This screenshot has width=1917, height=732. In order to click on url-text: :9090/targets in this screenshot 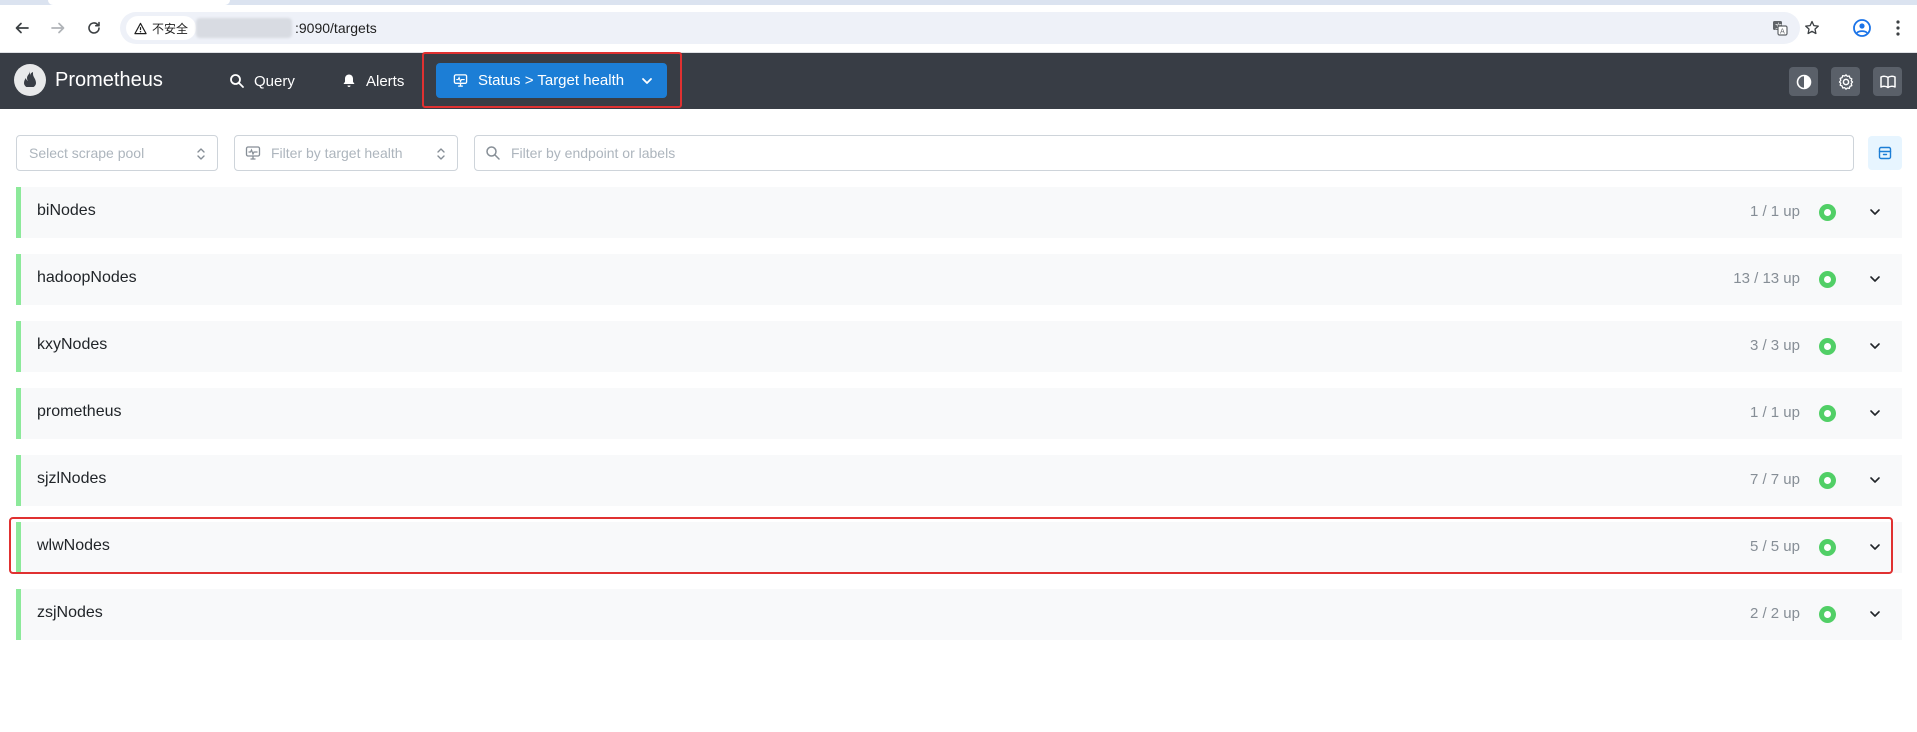, I will do `click(336, 28)`.